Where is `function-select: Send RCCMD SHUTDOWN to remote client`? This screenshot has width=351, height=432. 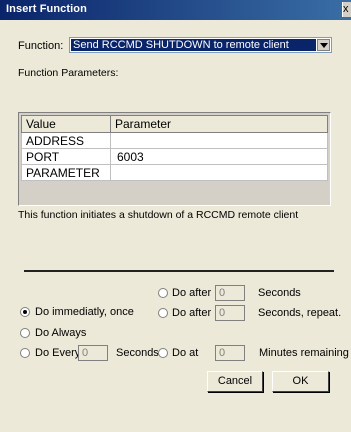
function-select: Send RCCMD SHUTDOWN to remote client is located at coordinates (200, 45).